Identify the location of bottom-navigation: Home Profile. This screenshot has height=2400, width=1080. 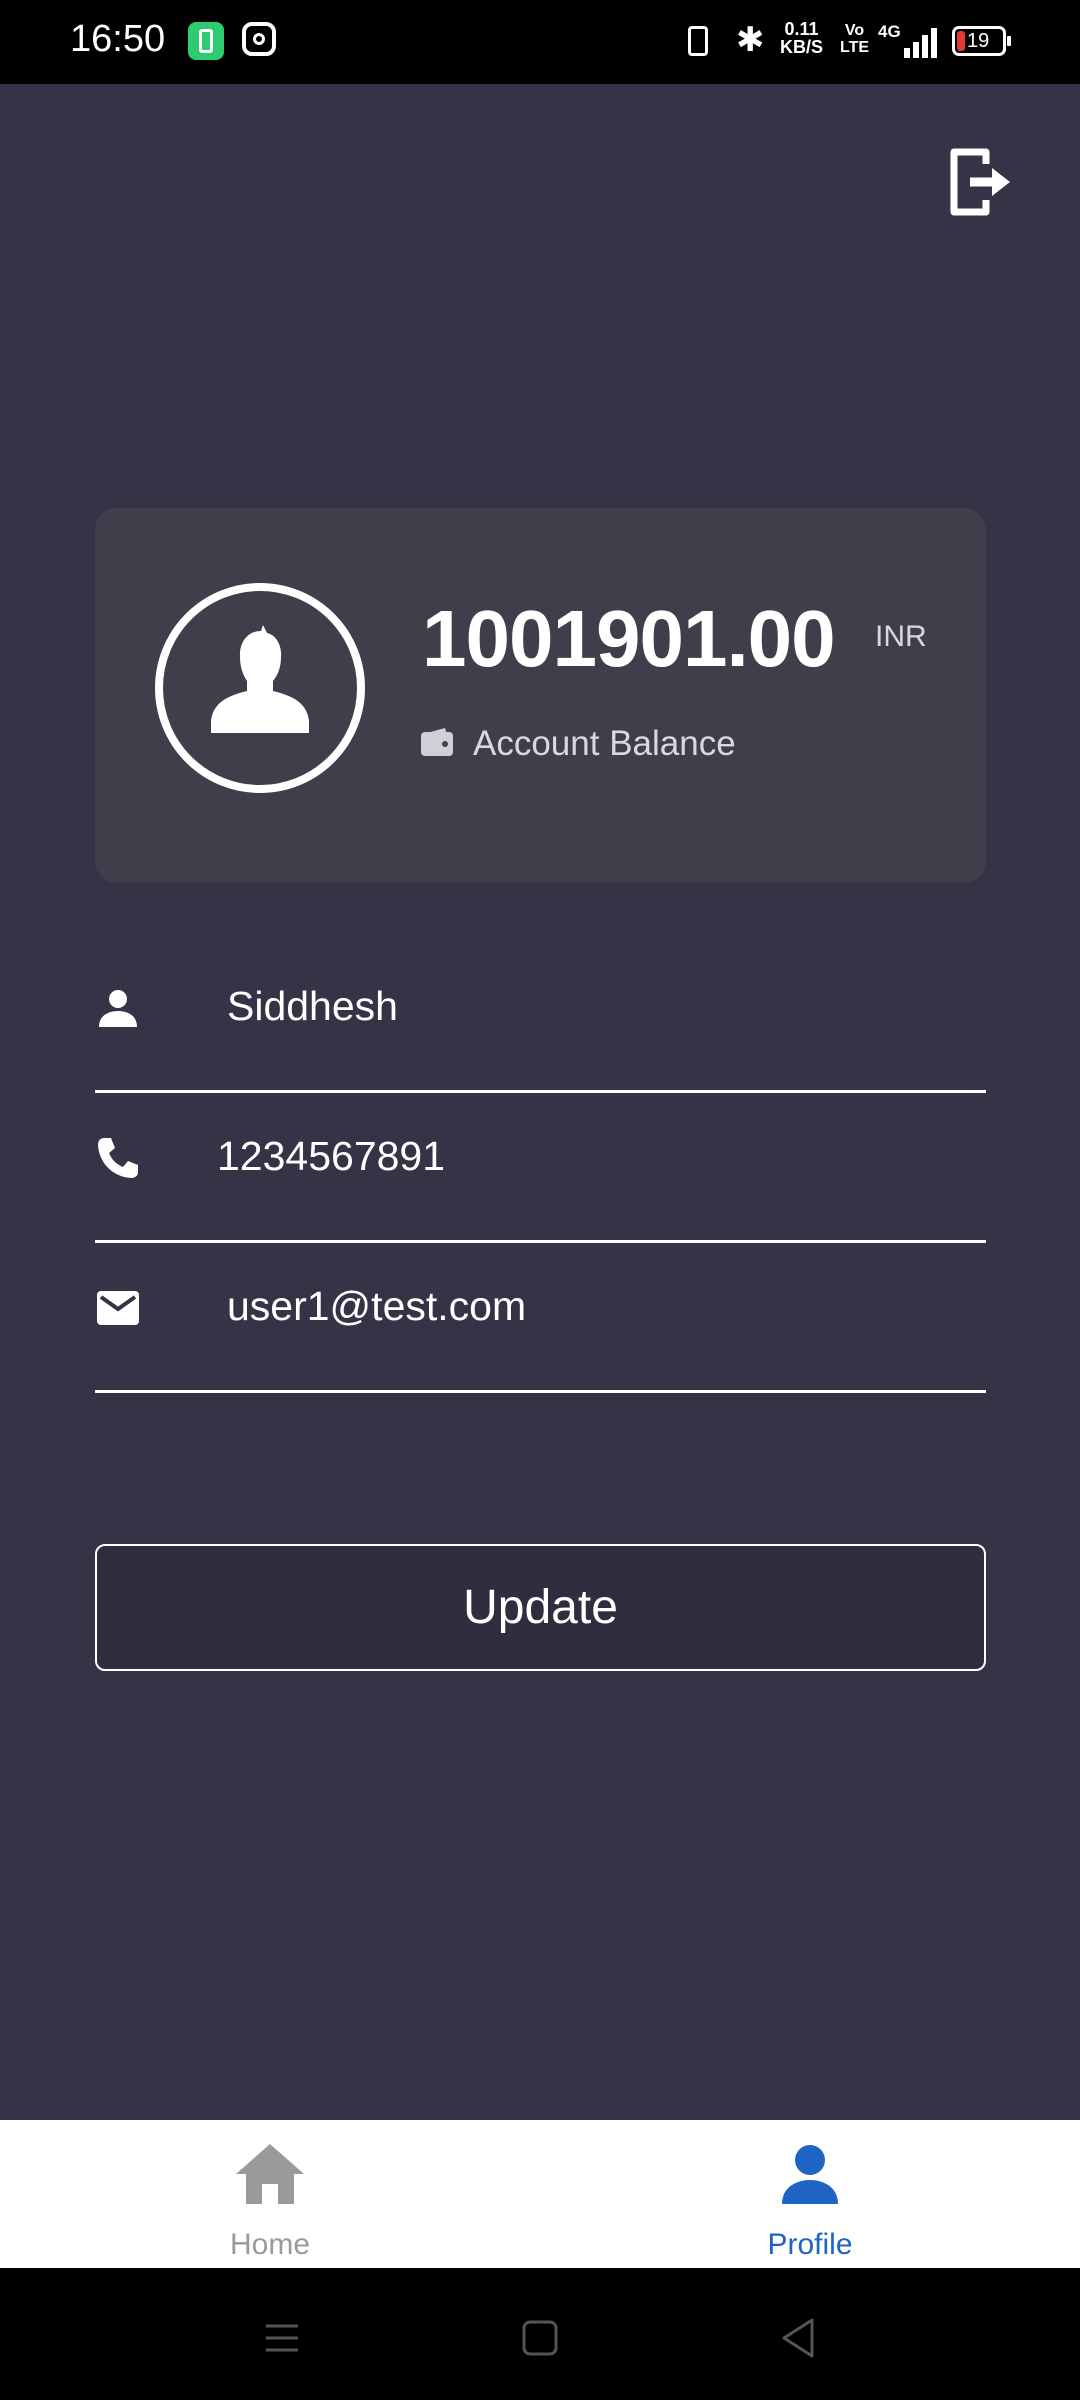
(540, 2194).